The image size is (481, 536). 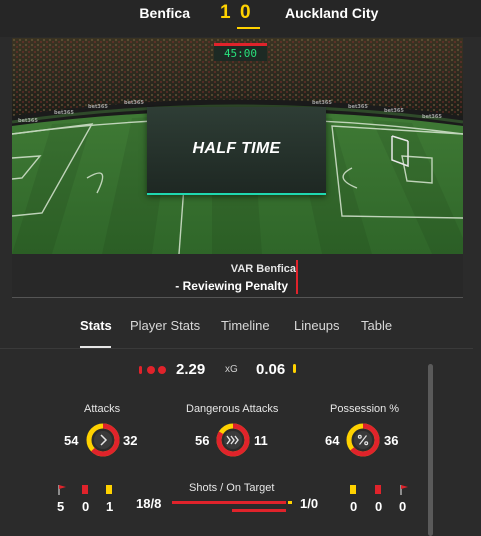 What do you see at coordinates (86, 506) in the screenshot?
I see `home-red-cards-value: 0` at bounding box center [86, 506].